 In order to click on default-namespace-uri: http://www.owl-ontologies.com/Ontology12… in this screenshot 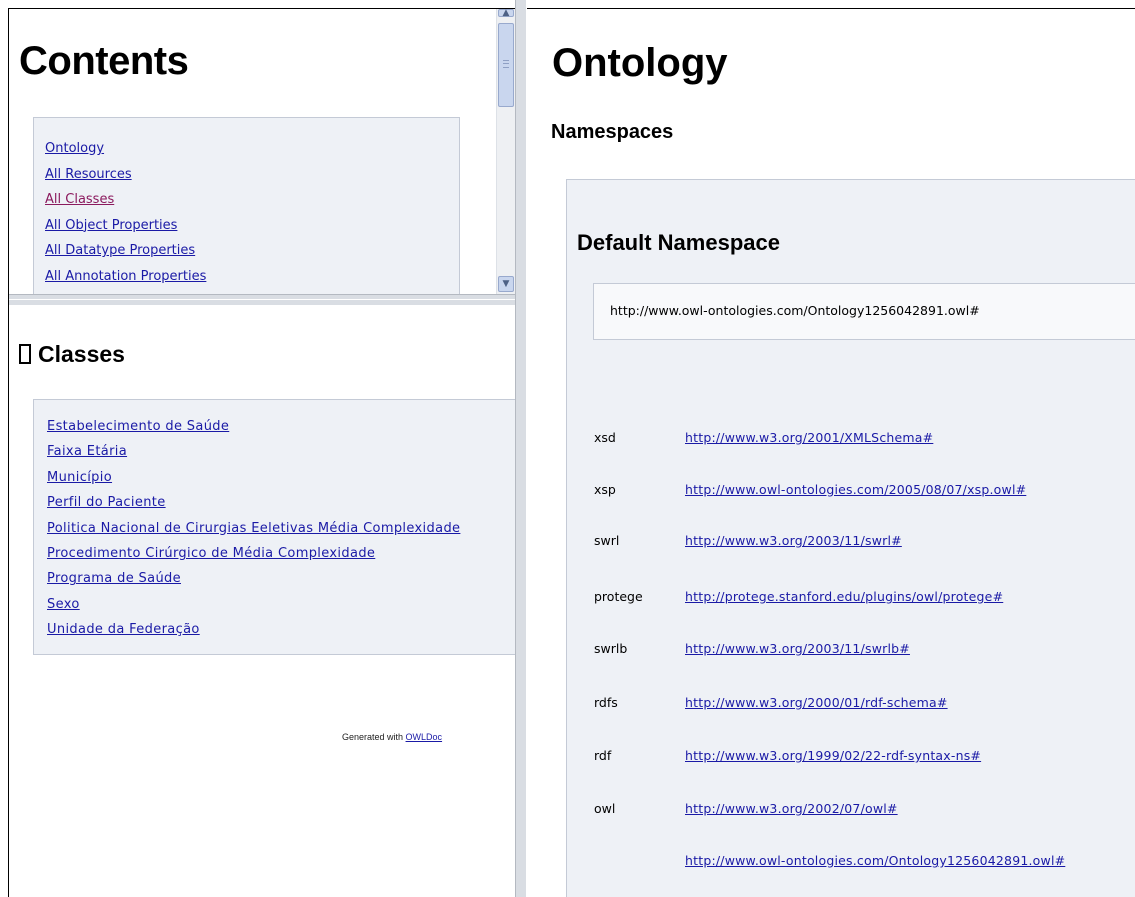, I will do `click(795, 310)`.